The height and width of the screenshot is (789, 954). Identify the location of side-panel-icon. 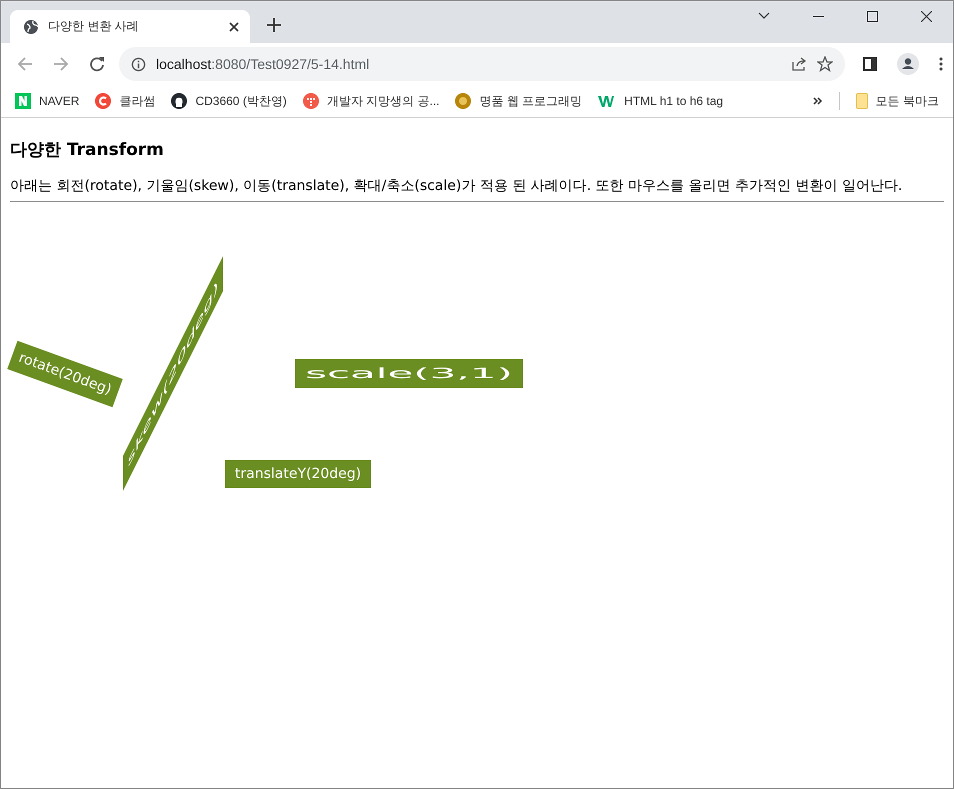
(870, 64).